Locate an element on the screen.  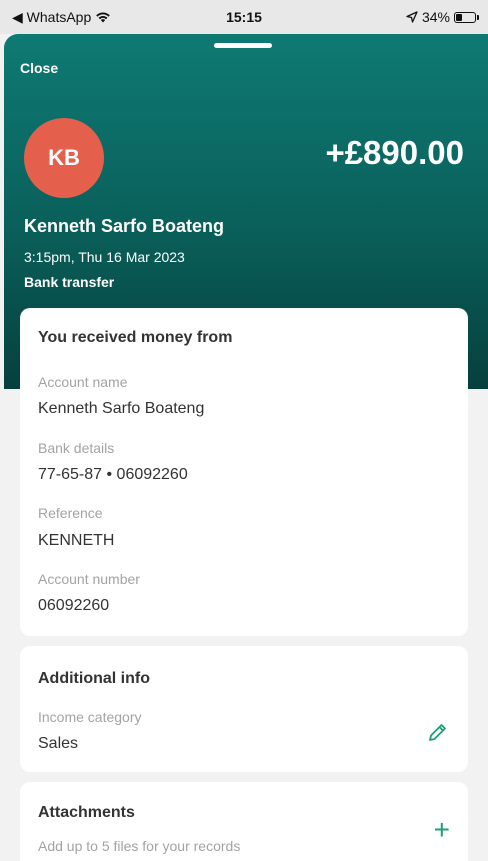
battery-icon is located at coordinates (466, 17).